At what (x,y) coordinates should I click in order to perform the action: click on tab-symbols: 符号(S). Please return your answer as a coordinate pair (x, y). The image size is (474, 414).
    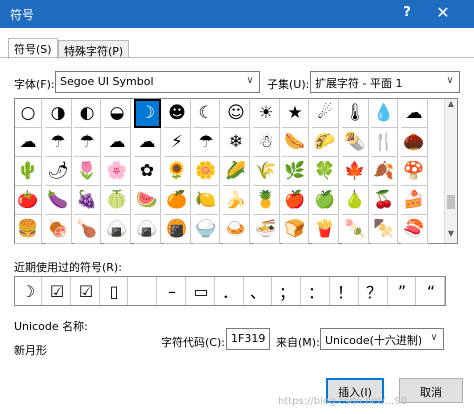
    Looking at the image, I should click on (33, 48).